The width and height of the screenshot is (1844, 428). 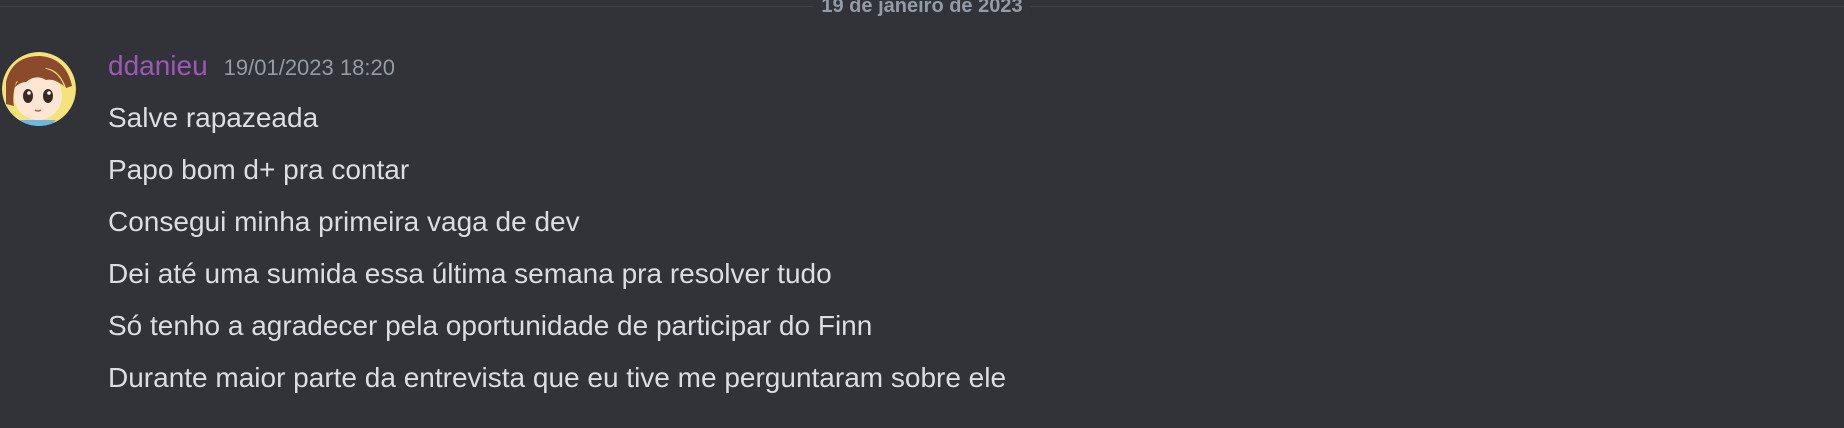 I want to click on date-divider-label: 19 de janeiro de 2023, so click(x=922, y=8).